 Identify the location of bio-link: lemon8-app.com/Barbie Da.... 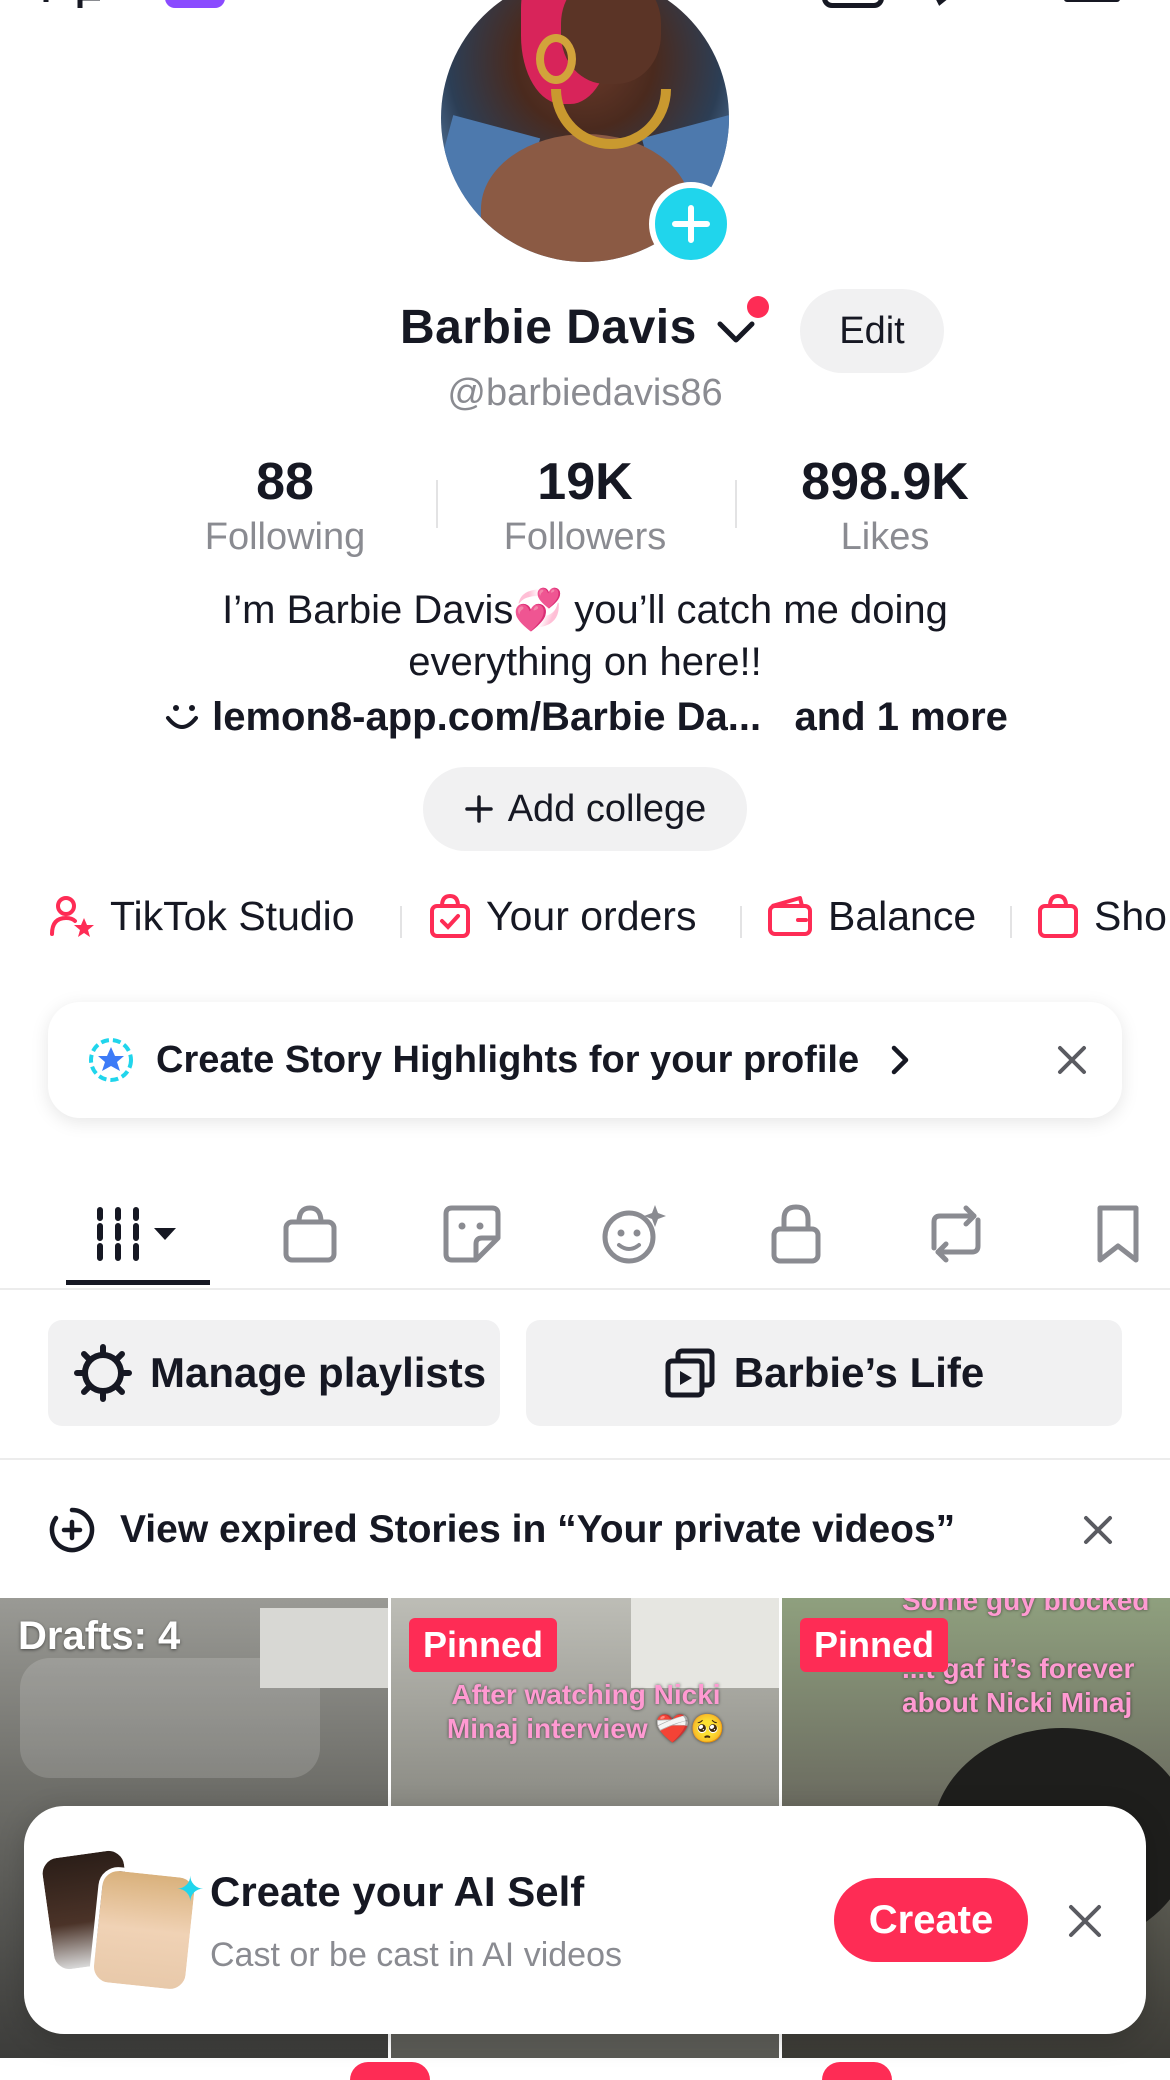
(486, 717).